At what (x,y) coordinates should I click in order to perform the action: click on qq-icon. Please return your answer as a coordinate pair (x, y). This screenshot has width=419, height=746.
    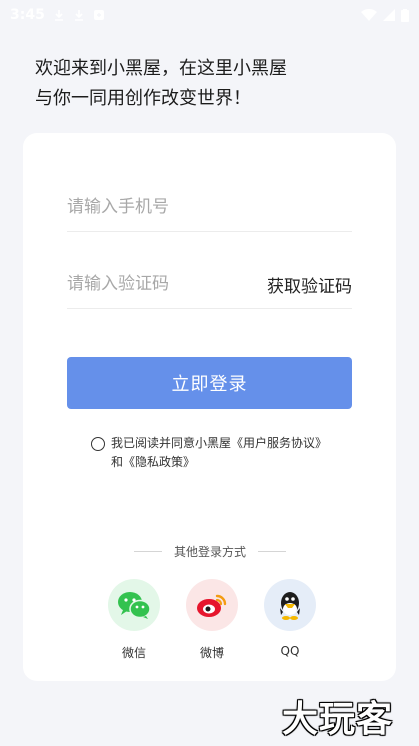
    Looking at the image, I should click on (290, 606).